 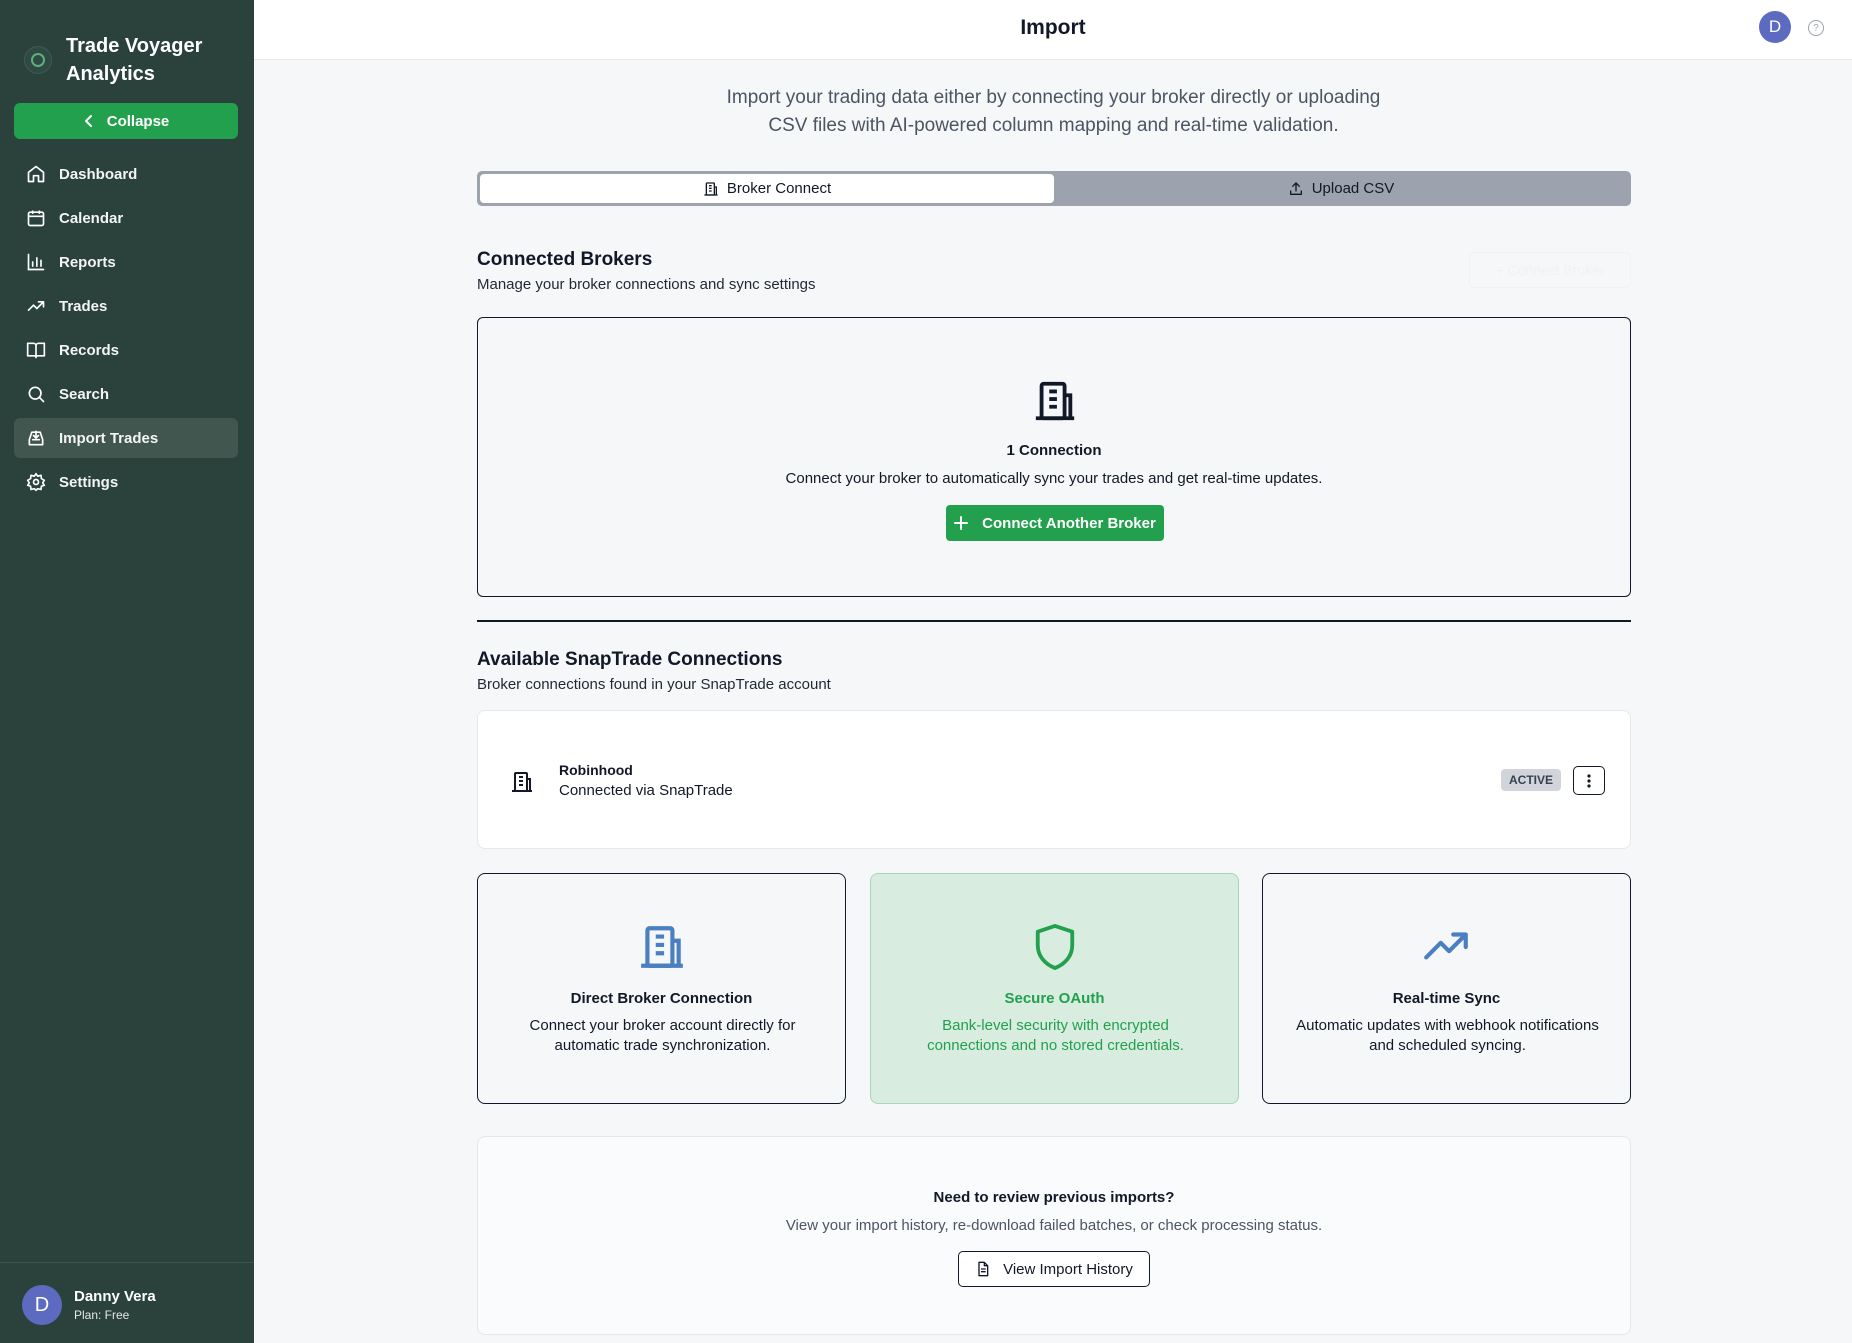 I want to click on sidebar-item-label: Reports, so click(x=87, y=262).